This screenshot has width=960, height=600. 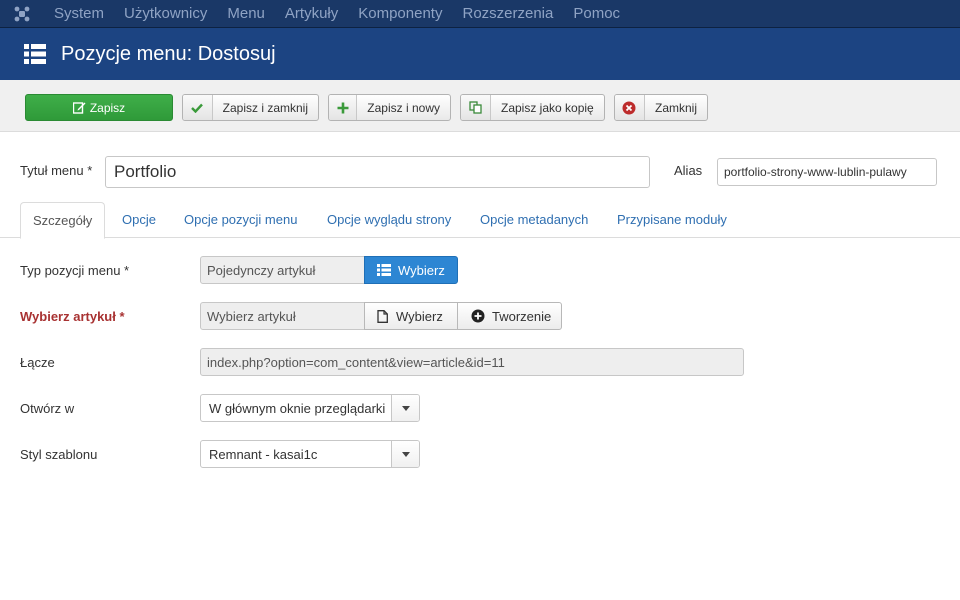 What do you see at coordinates (547, 107) in the screenshot?
I see `save-copy-label: Zapisz jako kopię` at bounding box center [547, 107].